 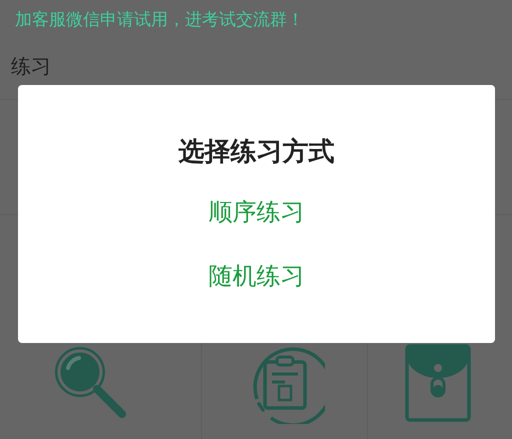 What do you see at coordinates (438, 383) in the screenshot?
I see `envelope-icon` at bounding box center [438, 383].